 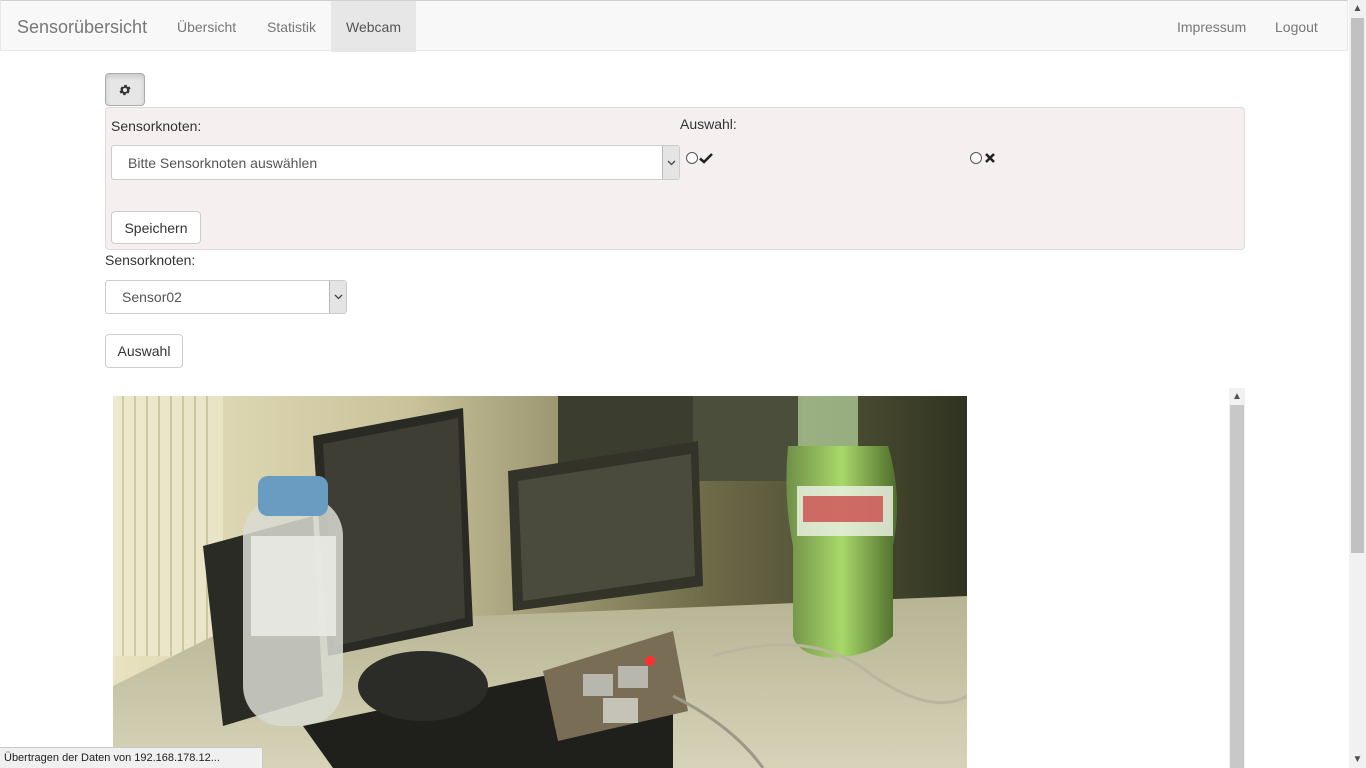 I want to click on option-reject, so click(x=983, y=158).